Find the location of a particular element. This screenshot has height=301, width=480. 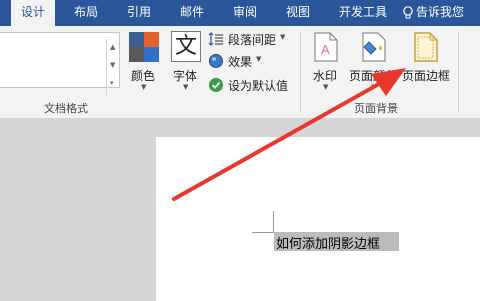

effects-dropdown-icon: ▼ is located at coordinates (259, 59).